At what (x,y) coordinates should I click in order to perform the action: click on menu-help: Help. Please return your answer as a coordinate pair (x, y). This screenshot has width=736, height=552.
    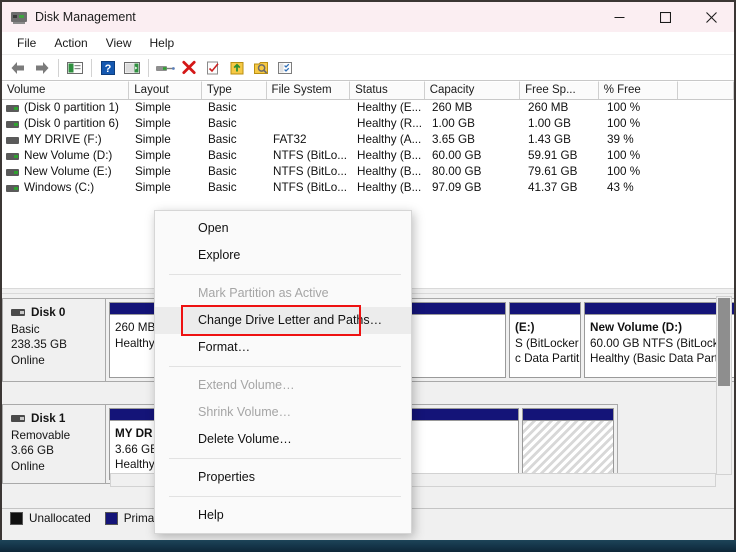
    Looking at the image, I should click on (162, 43).